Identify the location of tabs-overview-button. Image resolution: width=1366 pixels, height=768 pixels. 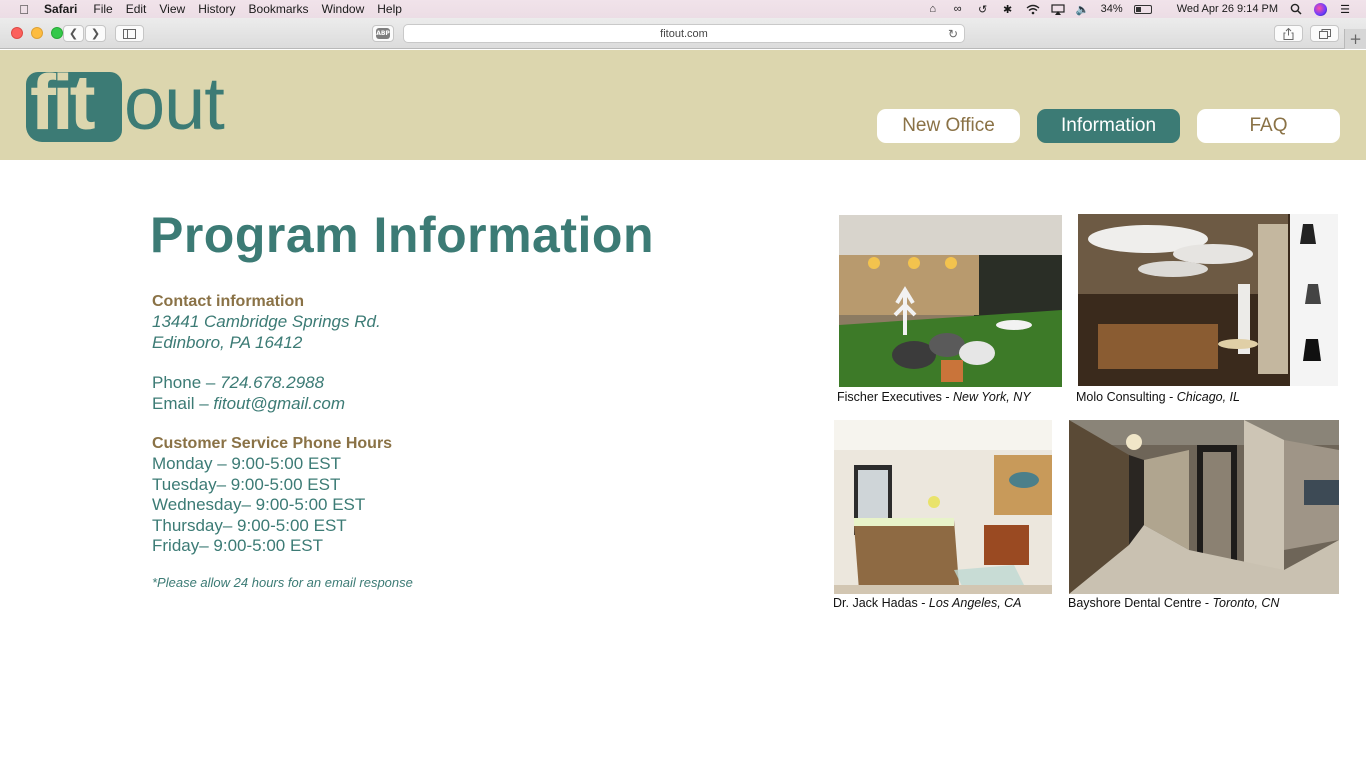
(1324, 33).